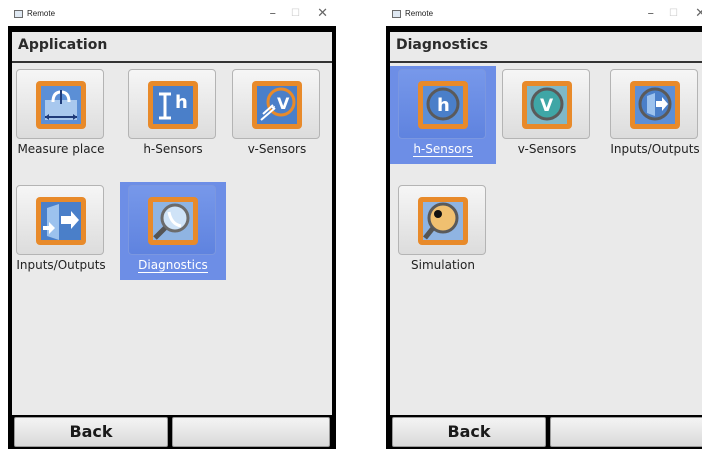 The image size is (702, 449). I want to click on tile-diagnostics: Diagnostics, so click(173, 231).